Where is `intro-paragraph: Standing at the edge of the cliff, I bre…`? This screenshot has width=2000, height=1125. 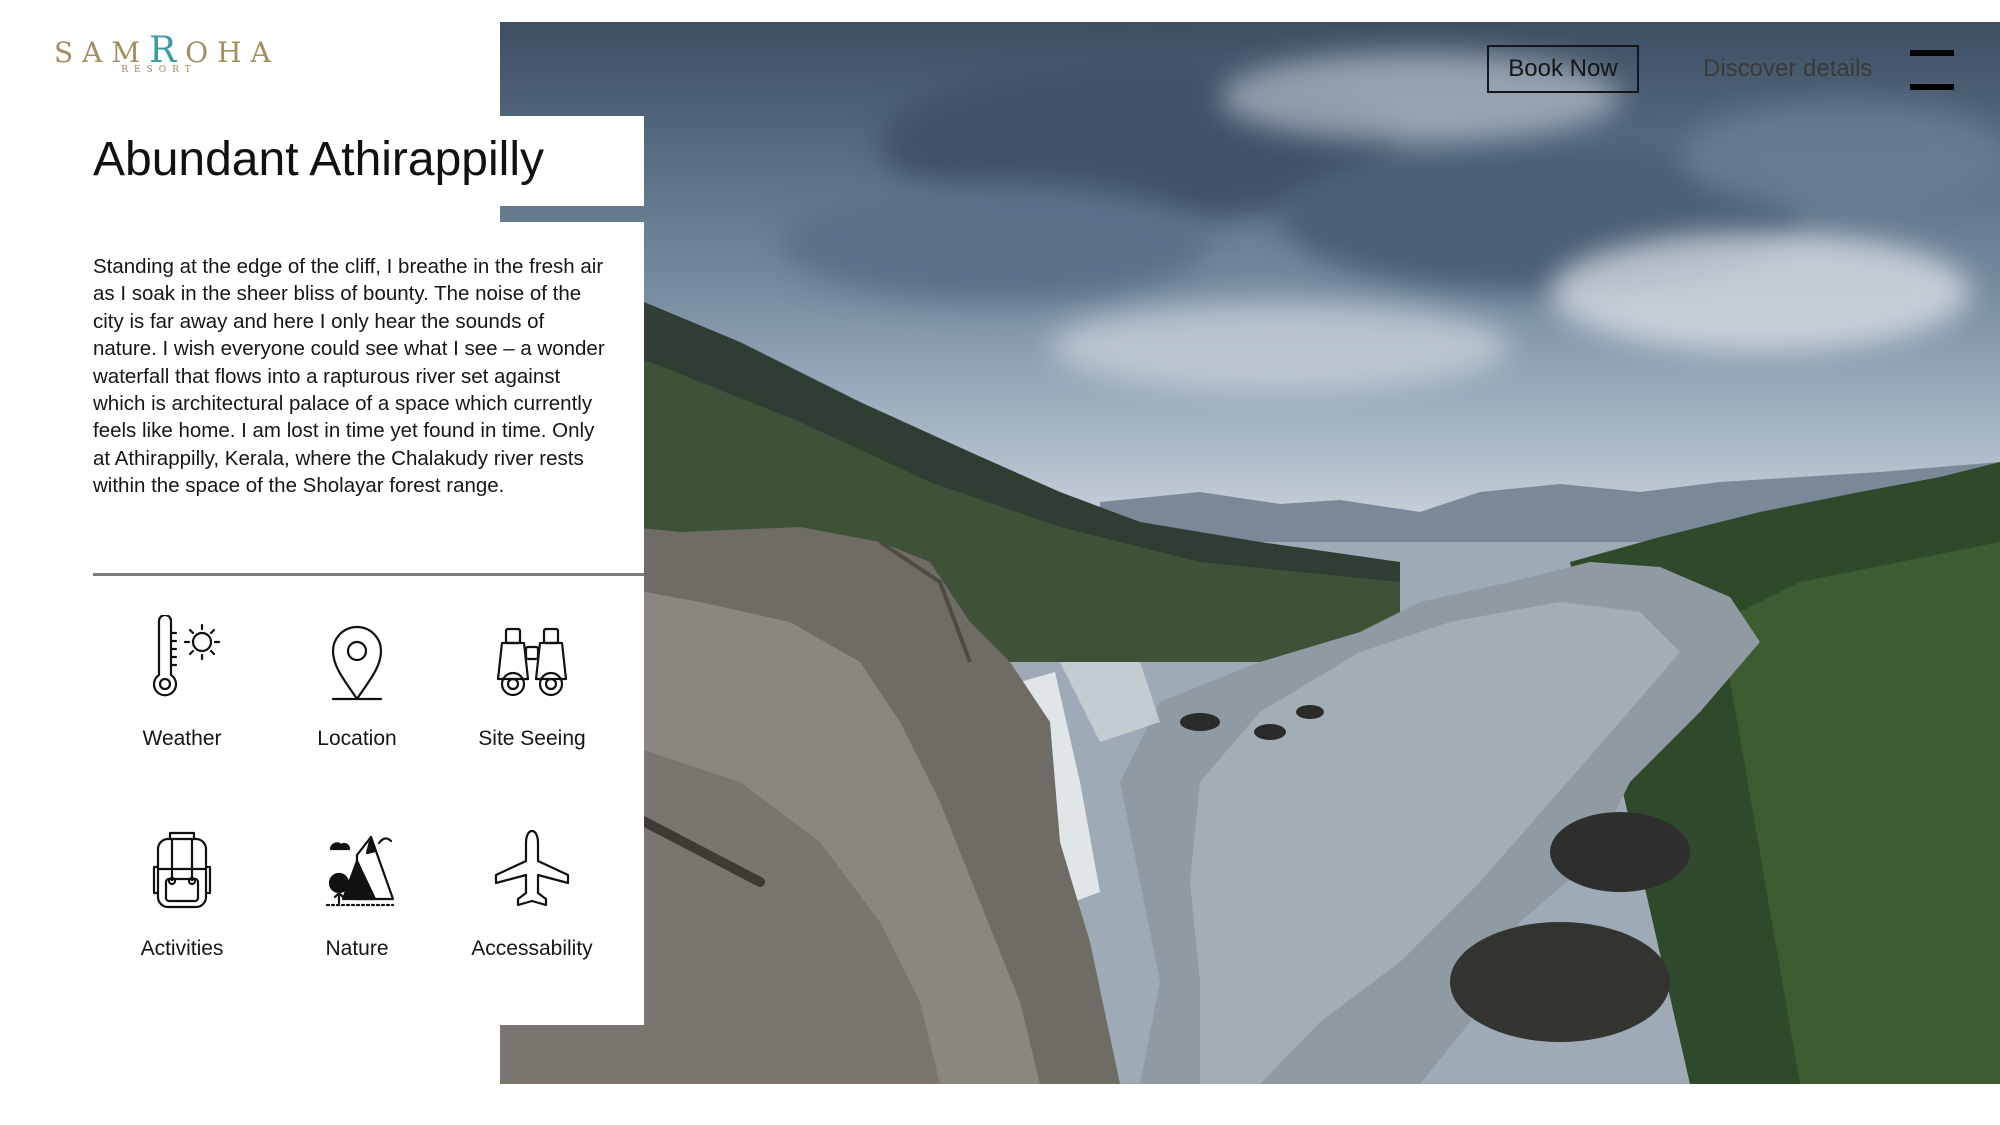
intro-paragraph: Standing at the edge of the cliff, I bre… is located at coordinates (349, 376).